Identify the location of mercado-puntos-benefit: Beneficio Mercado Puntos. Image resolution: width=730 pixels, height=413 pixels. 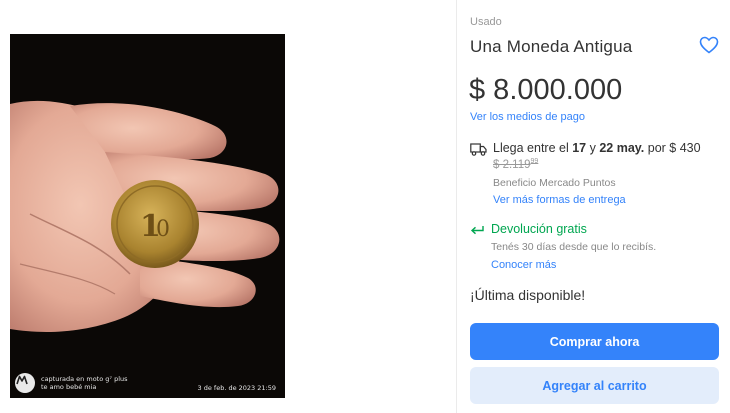
(554, 183).